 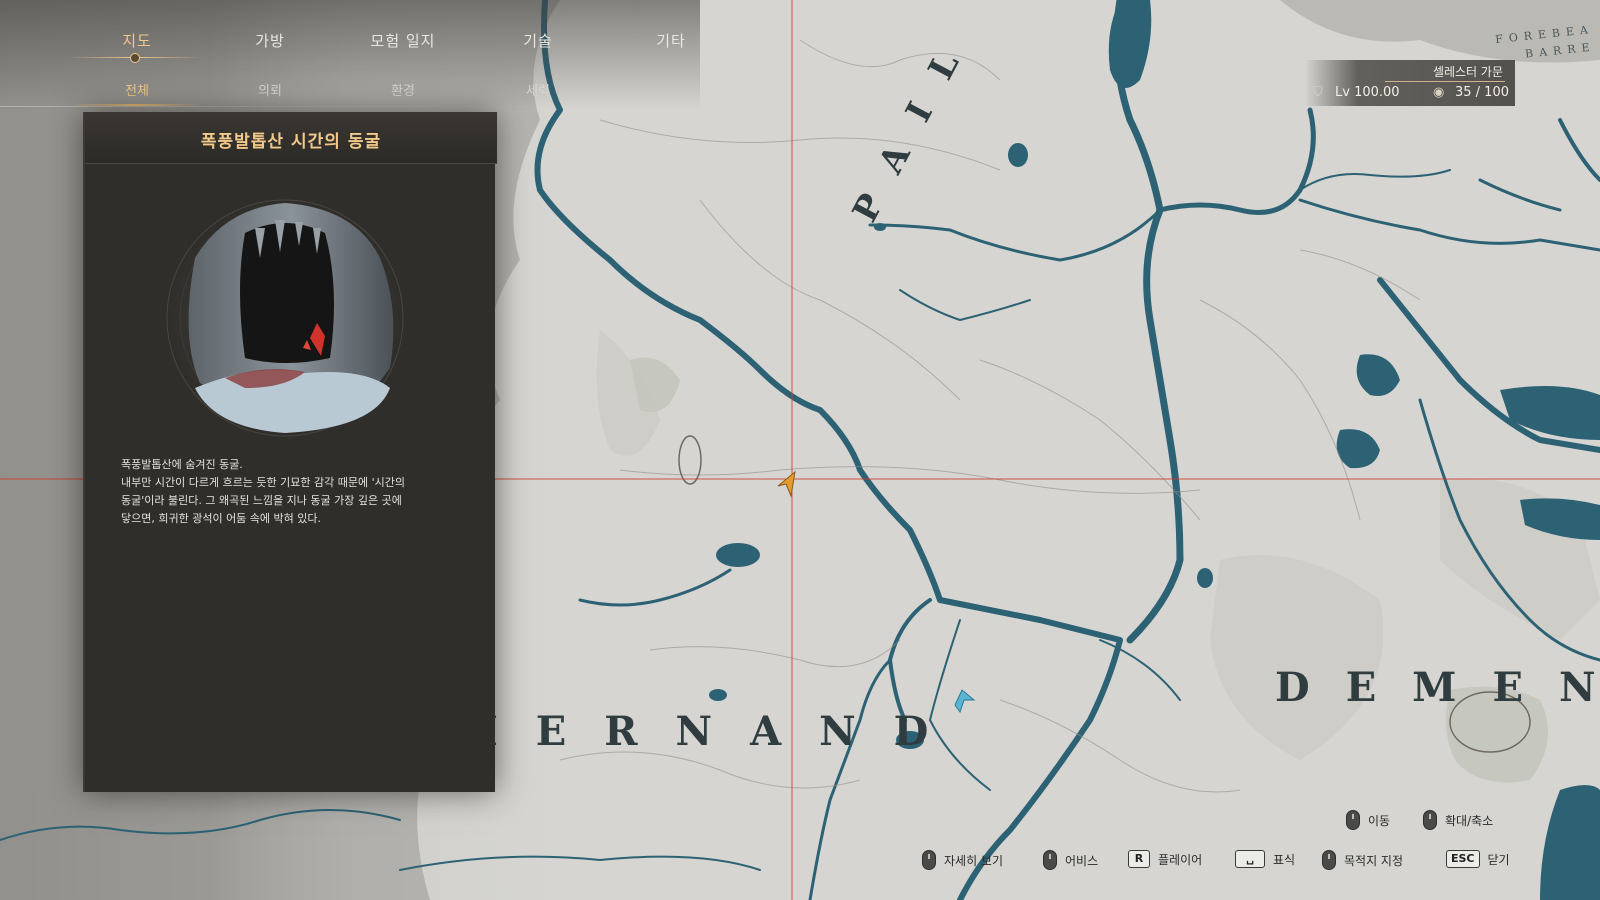 What do you see at coordinates (1467, 72) in the screenshot?
I see `faction-name: 셀레스터 가문` at bounding box center [1467, 72].